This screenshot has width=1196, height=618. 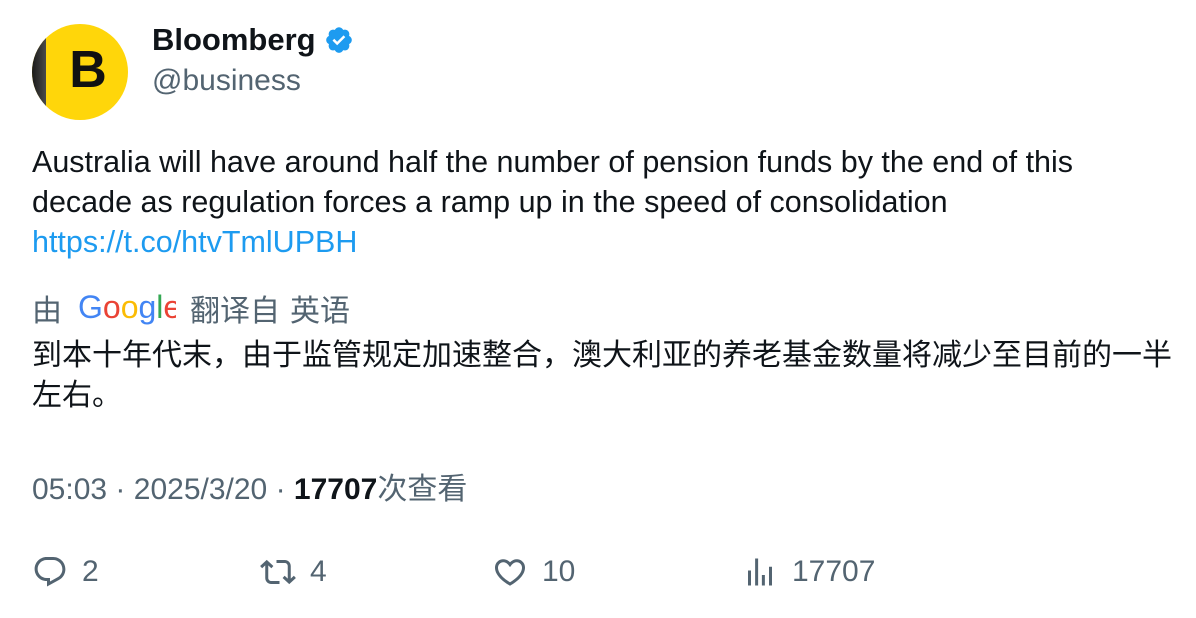 I want to click on translated-from-label: 翻译自, so click(x=235, y=311).